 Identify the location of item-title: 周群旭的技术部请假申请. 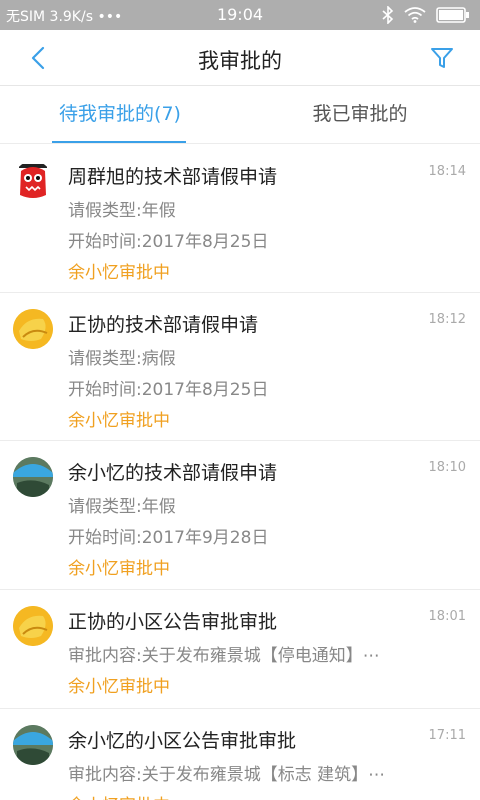
(173, 177).